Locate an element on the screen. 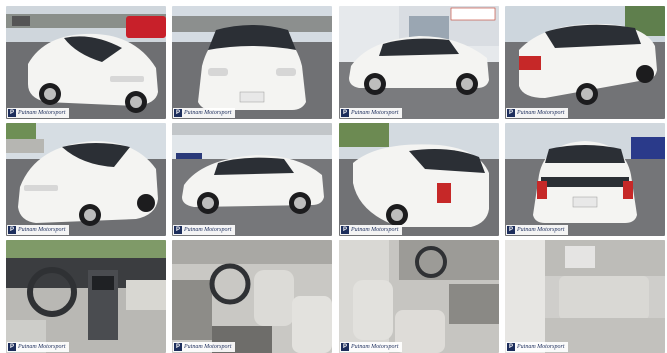 Image resolution: width=667 pixels, height=353 pixels. interior-photo-passenger-seat is located at coordinates (419, 296).